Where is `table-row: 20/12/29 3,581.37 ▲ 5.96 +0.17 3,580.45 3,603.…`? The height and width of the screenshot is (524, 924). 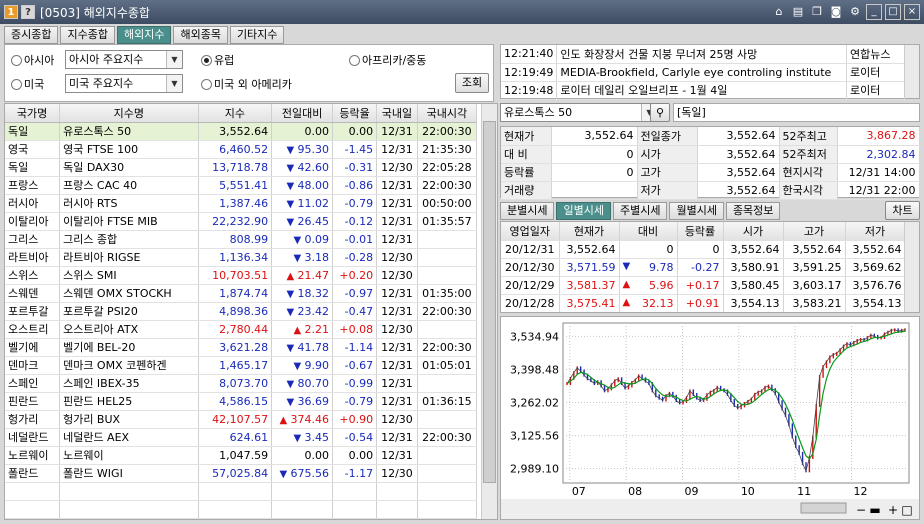
table-row: 20/12/29 3,581.37 ▲ 5.96 +0.17 3,580.45 3,603.… is located at coordinates (703, 285).